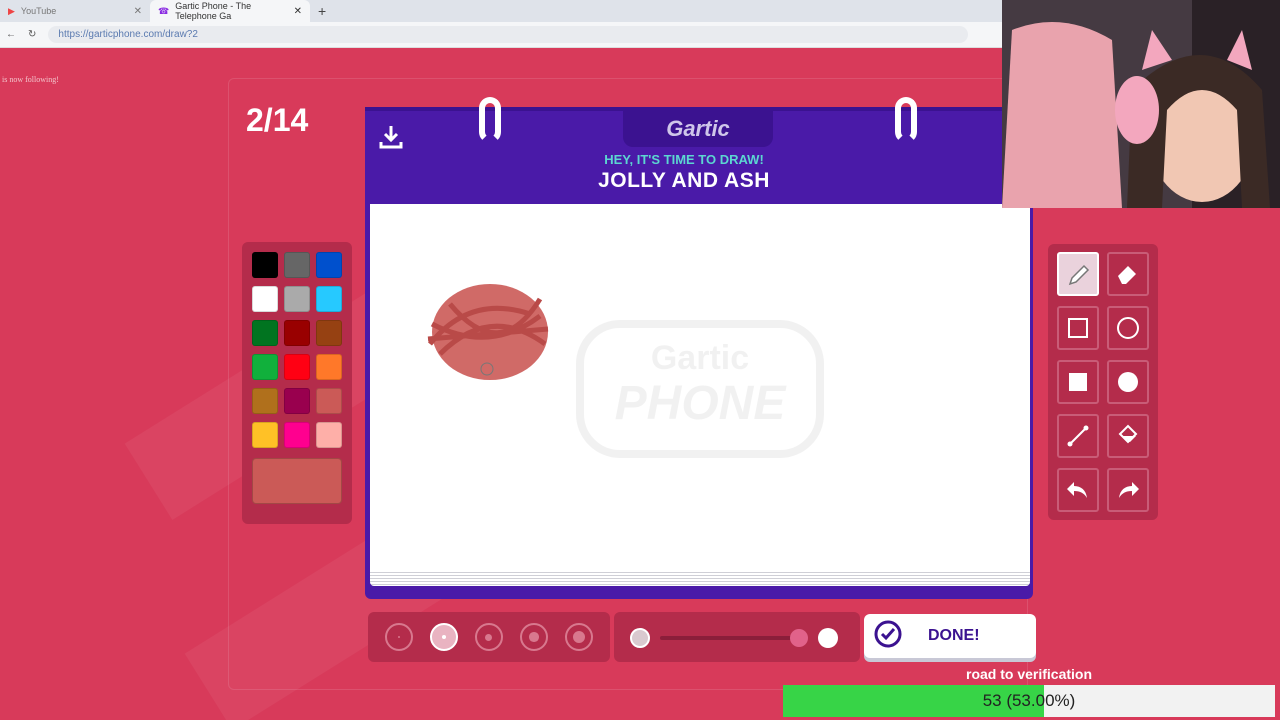 The width and height of the screenshot is (1280, 720). What do you see at coordinates (508, 34) in the screenshot?
I see `url-field: https://garticphone.com/draw?2` at bounding box center [508, 34].